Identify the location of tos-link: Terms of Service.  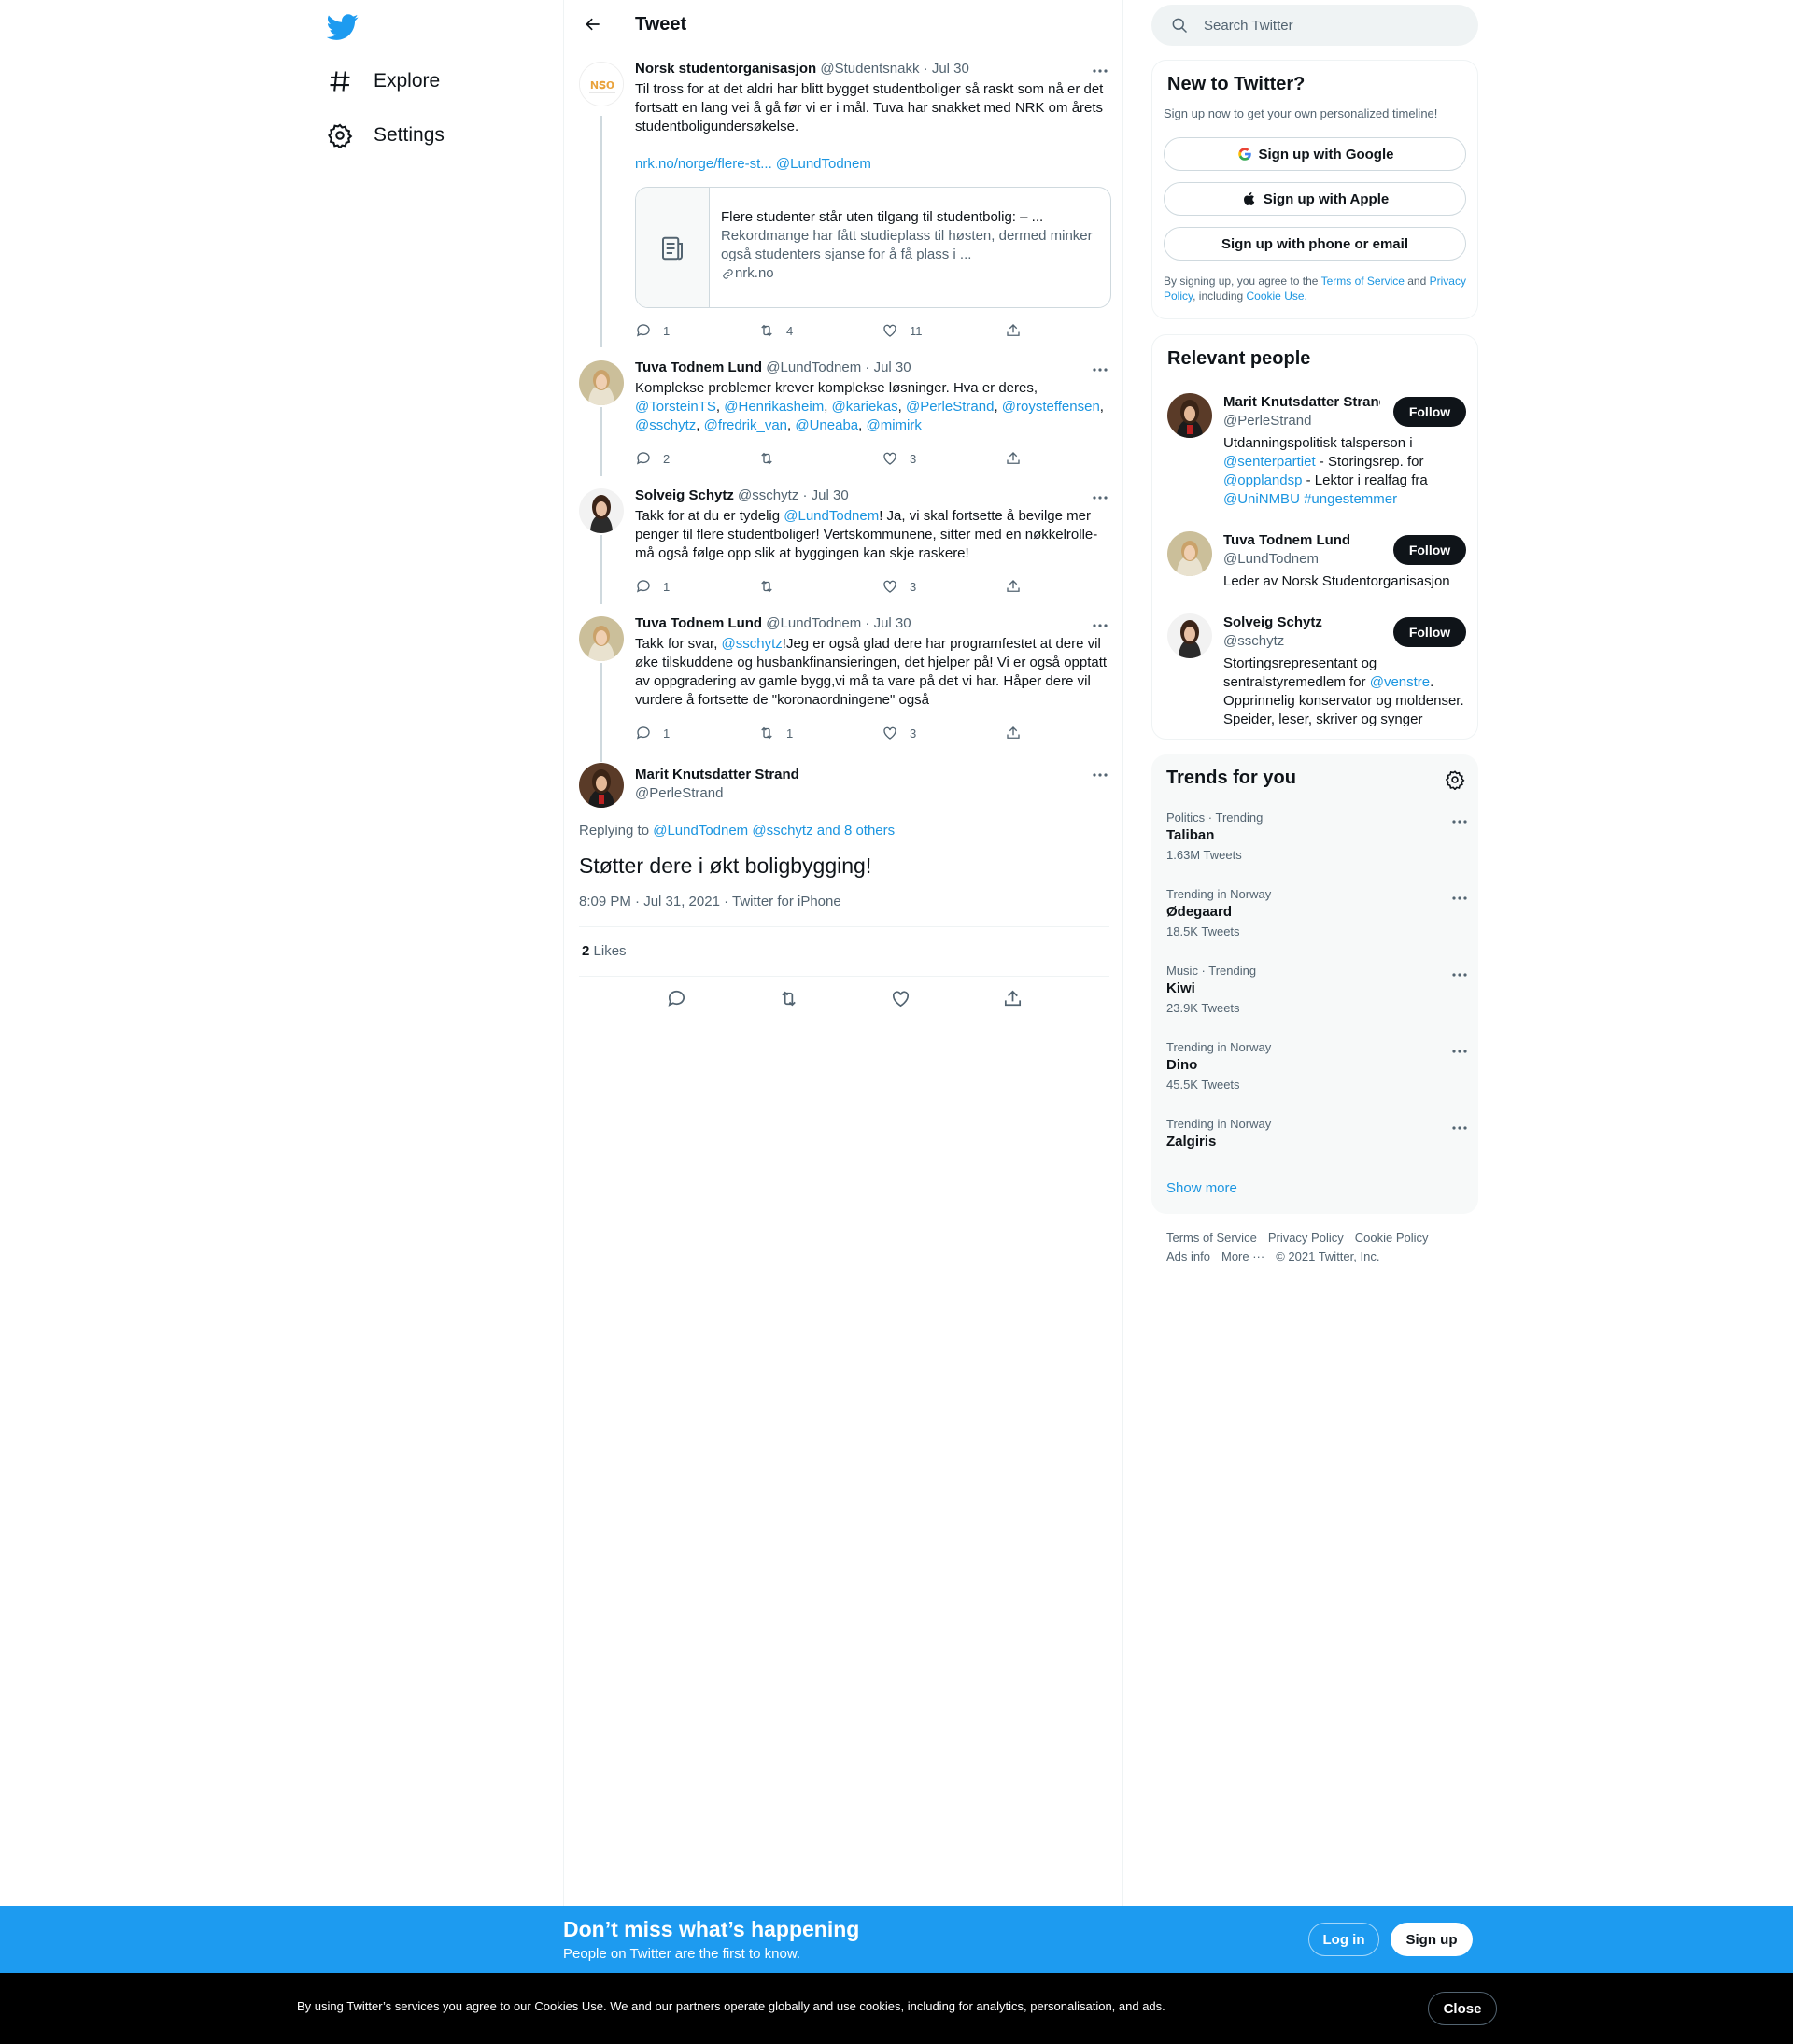
(1363, 281).